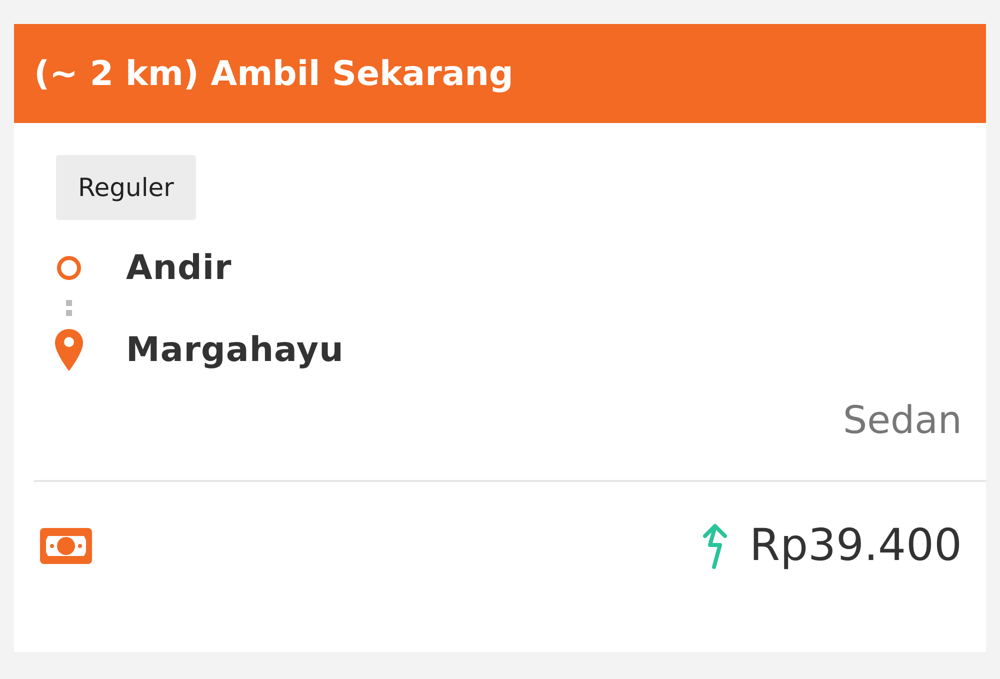 Image resolution: width=1000 pixels, height=679 pixels. I want to click on header-title: (~ 2 km) Ambil Sekarang, so click(274, 74).